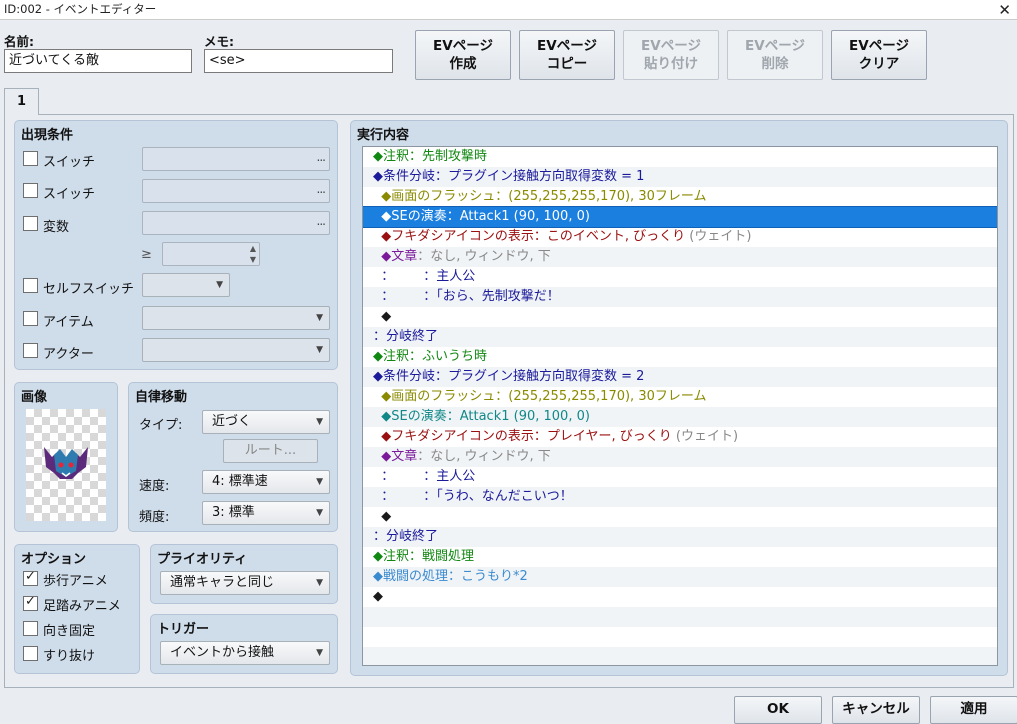  Describe the element at coordinates (680, 377) in the screenshot. I see `command-row: ◆条件分岐：プラグイン接触方向取得変数 = 2` at that location.